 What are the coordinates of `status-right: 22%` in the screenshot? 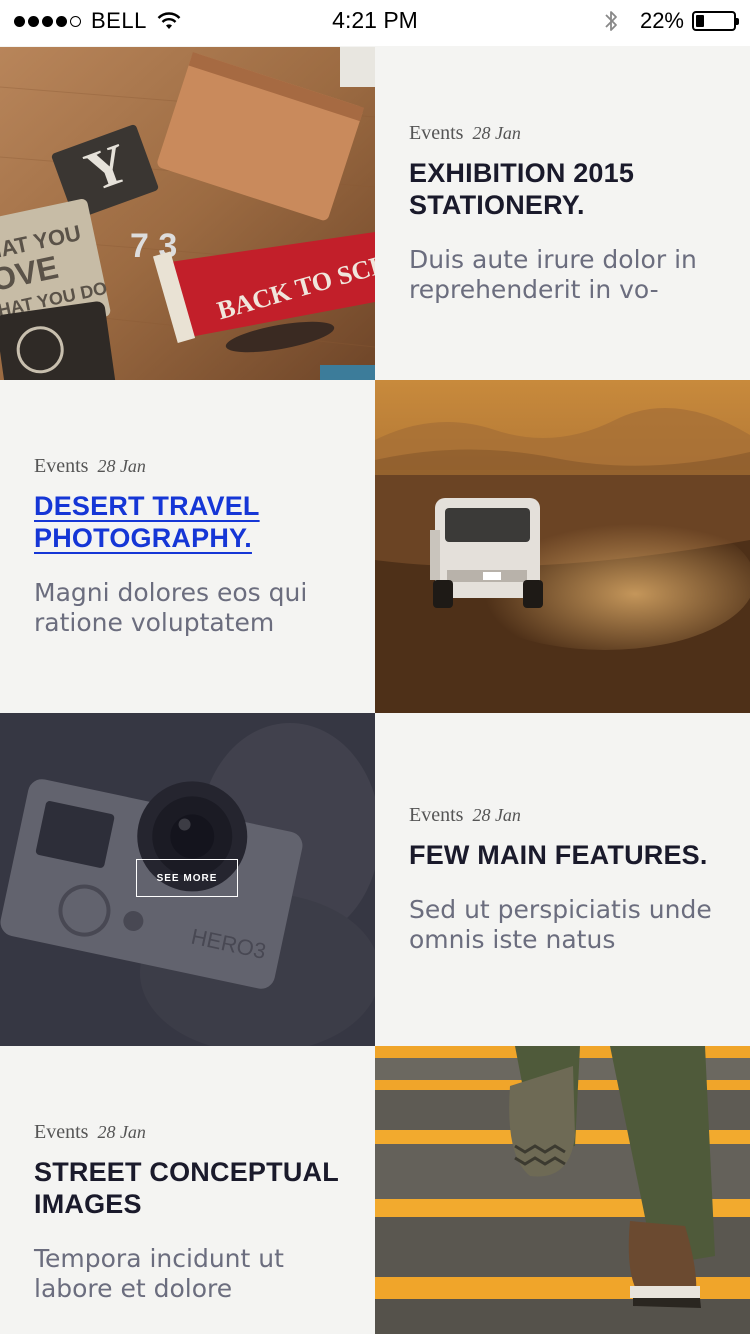 It's located at (671, 21).